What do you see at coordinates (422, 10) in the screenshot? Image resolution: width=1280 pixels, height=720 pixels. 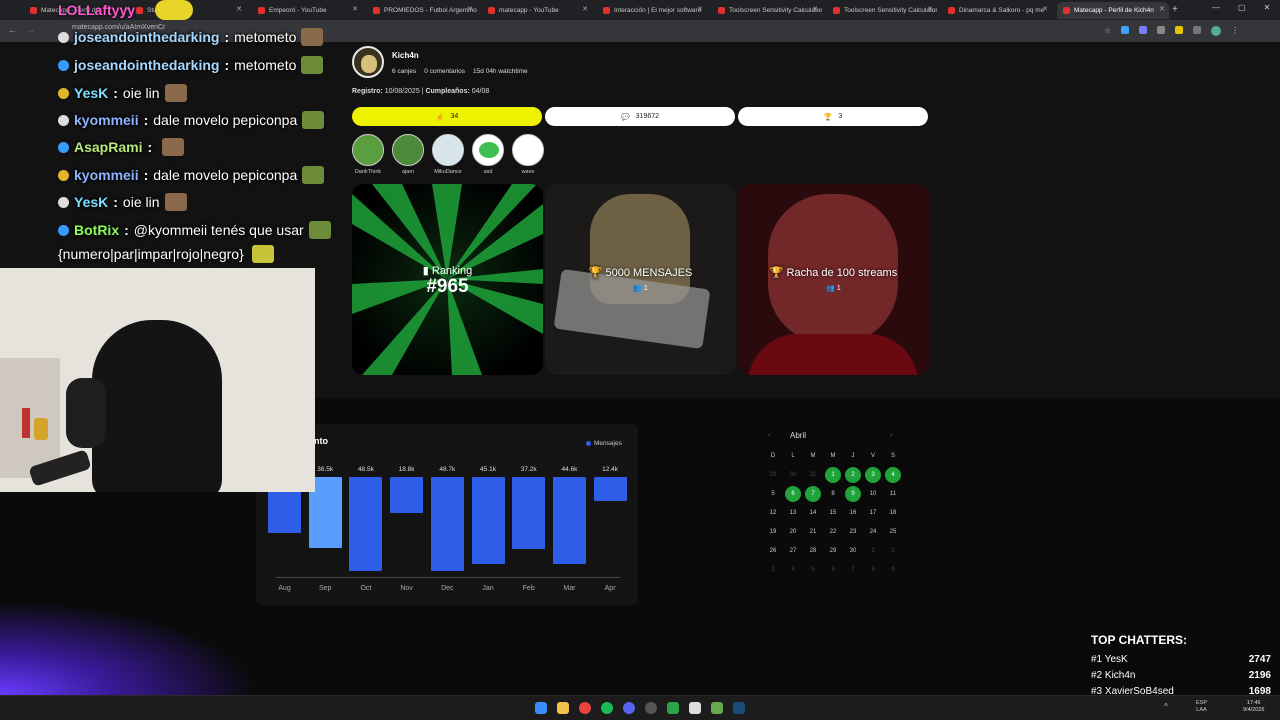 I see `browser-tab: PROMIEDOS - Futbol Argentino ✕` at bounding box center [422, 10].